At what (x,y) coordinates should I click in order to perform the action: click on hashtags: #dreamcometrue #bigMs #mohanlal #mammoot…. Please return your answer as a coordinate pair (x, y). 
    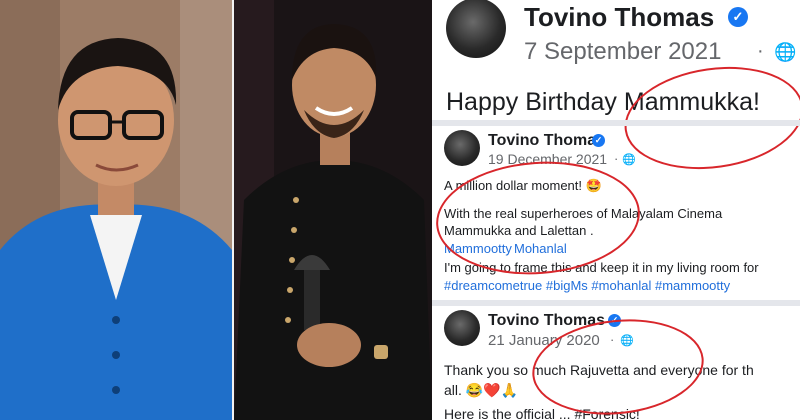
    Looking at the image, I should click on (587, 285).